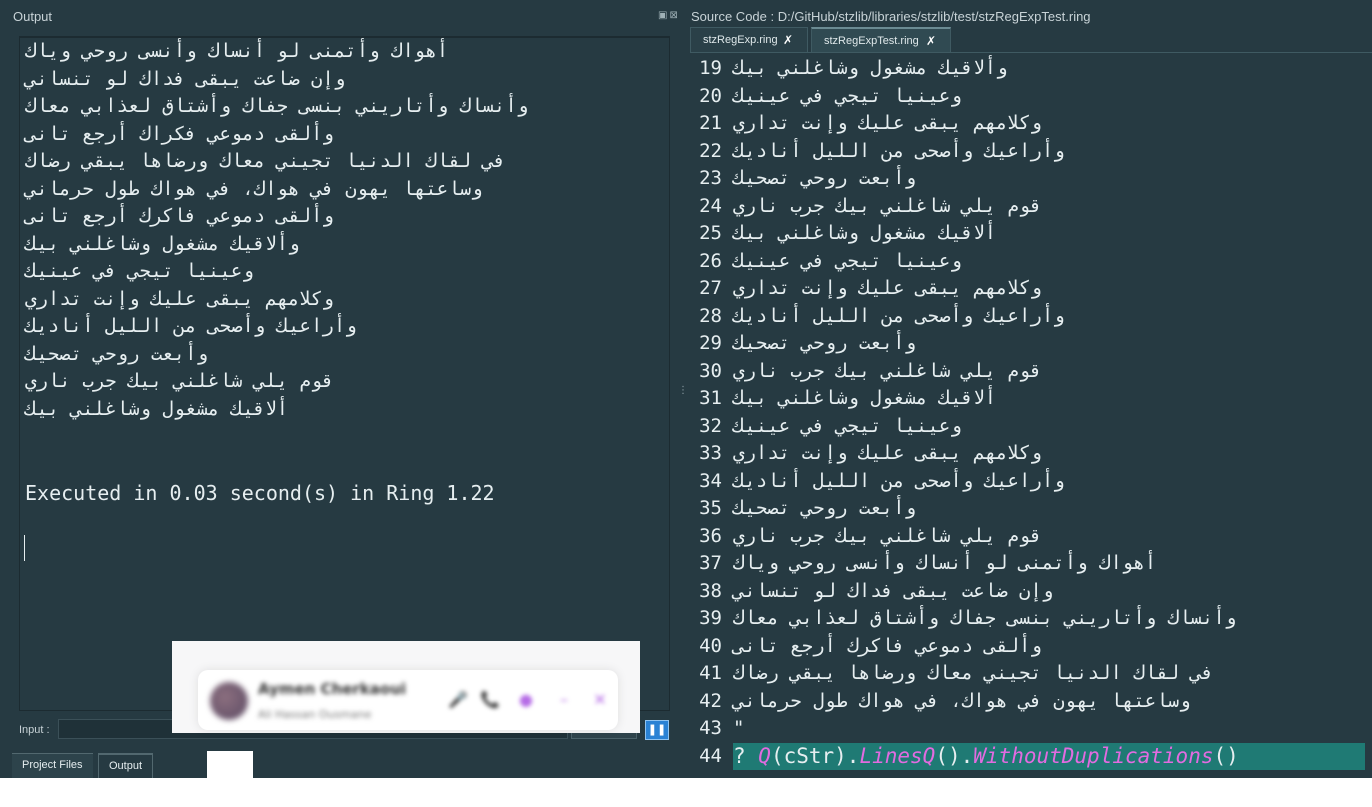 This screenshot has height=807, width=1372. I want to click on code-text: وعينيا تيجي في عينيك, so click(847, 425).